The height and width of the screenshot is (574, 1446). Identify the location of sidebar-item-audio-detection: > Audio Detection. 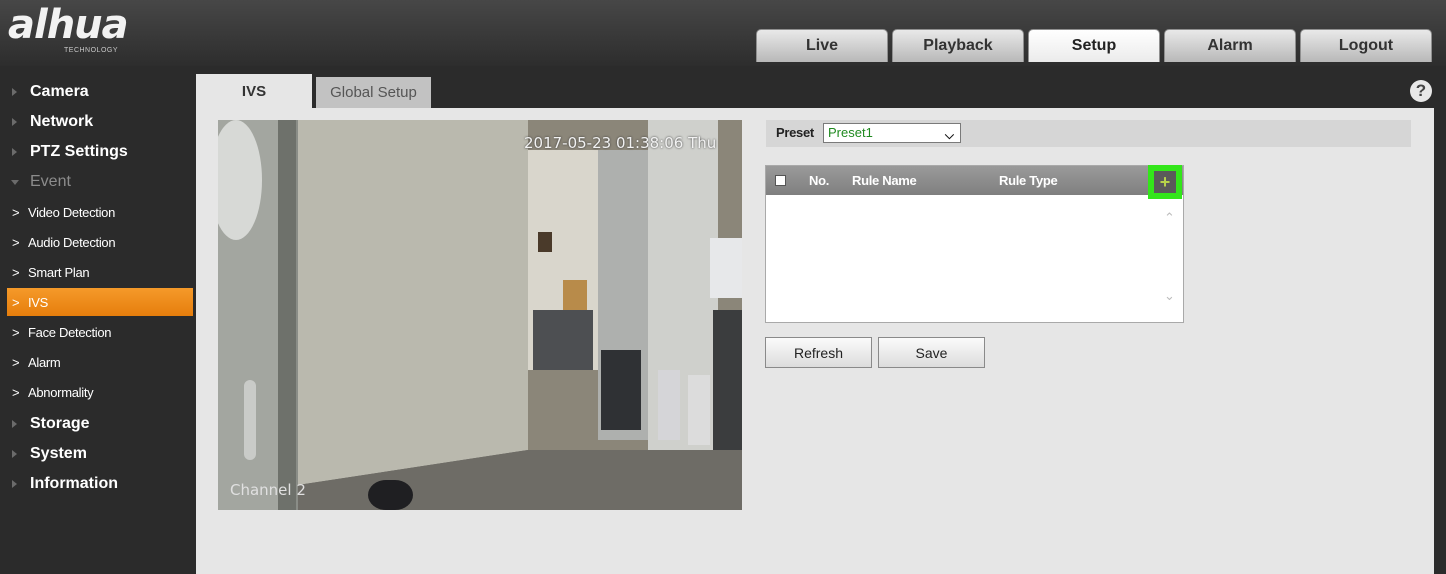
(96, 242).